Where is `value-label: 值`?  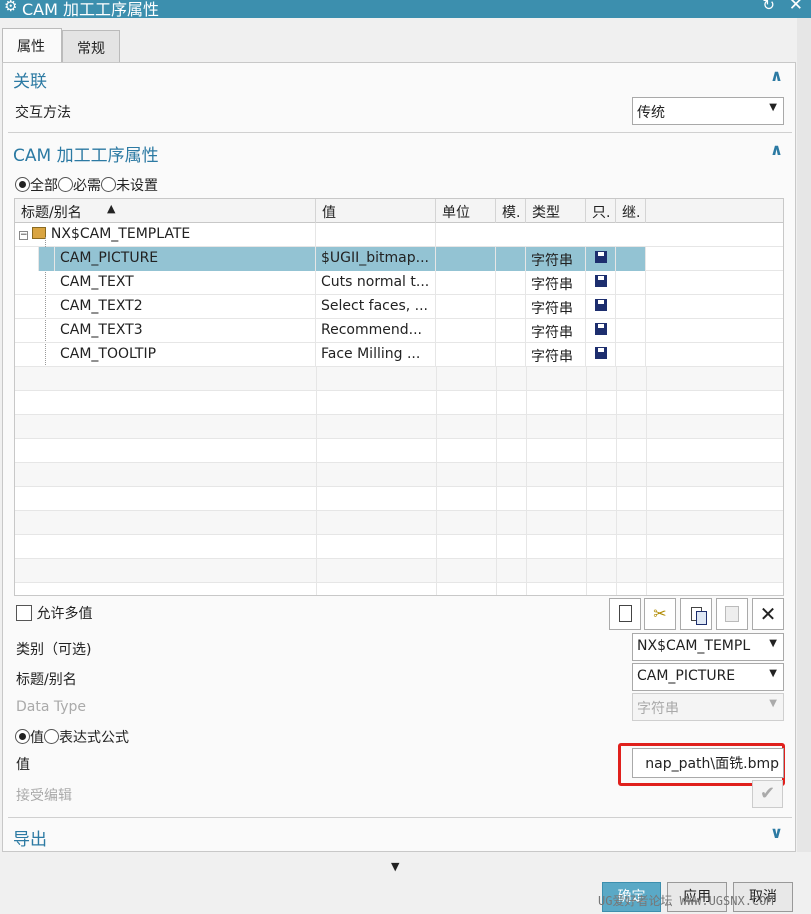 value-label: 值 is located at coordinates (23, 765).